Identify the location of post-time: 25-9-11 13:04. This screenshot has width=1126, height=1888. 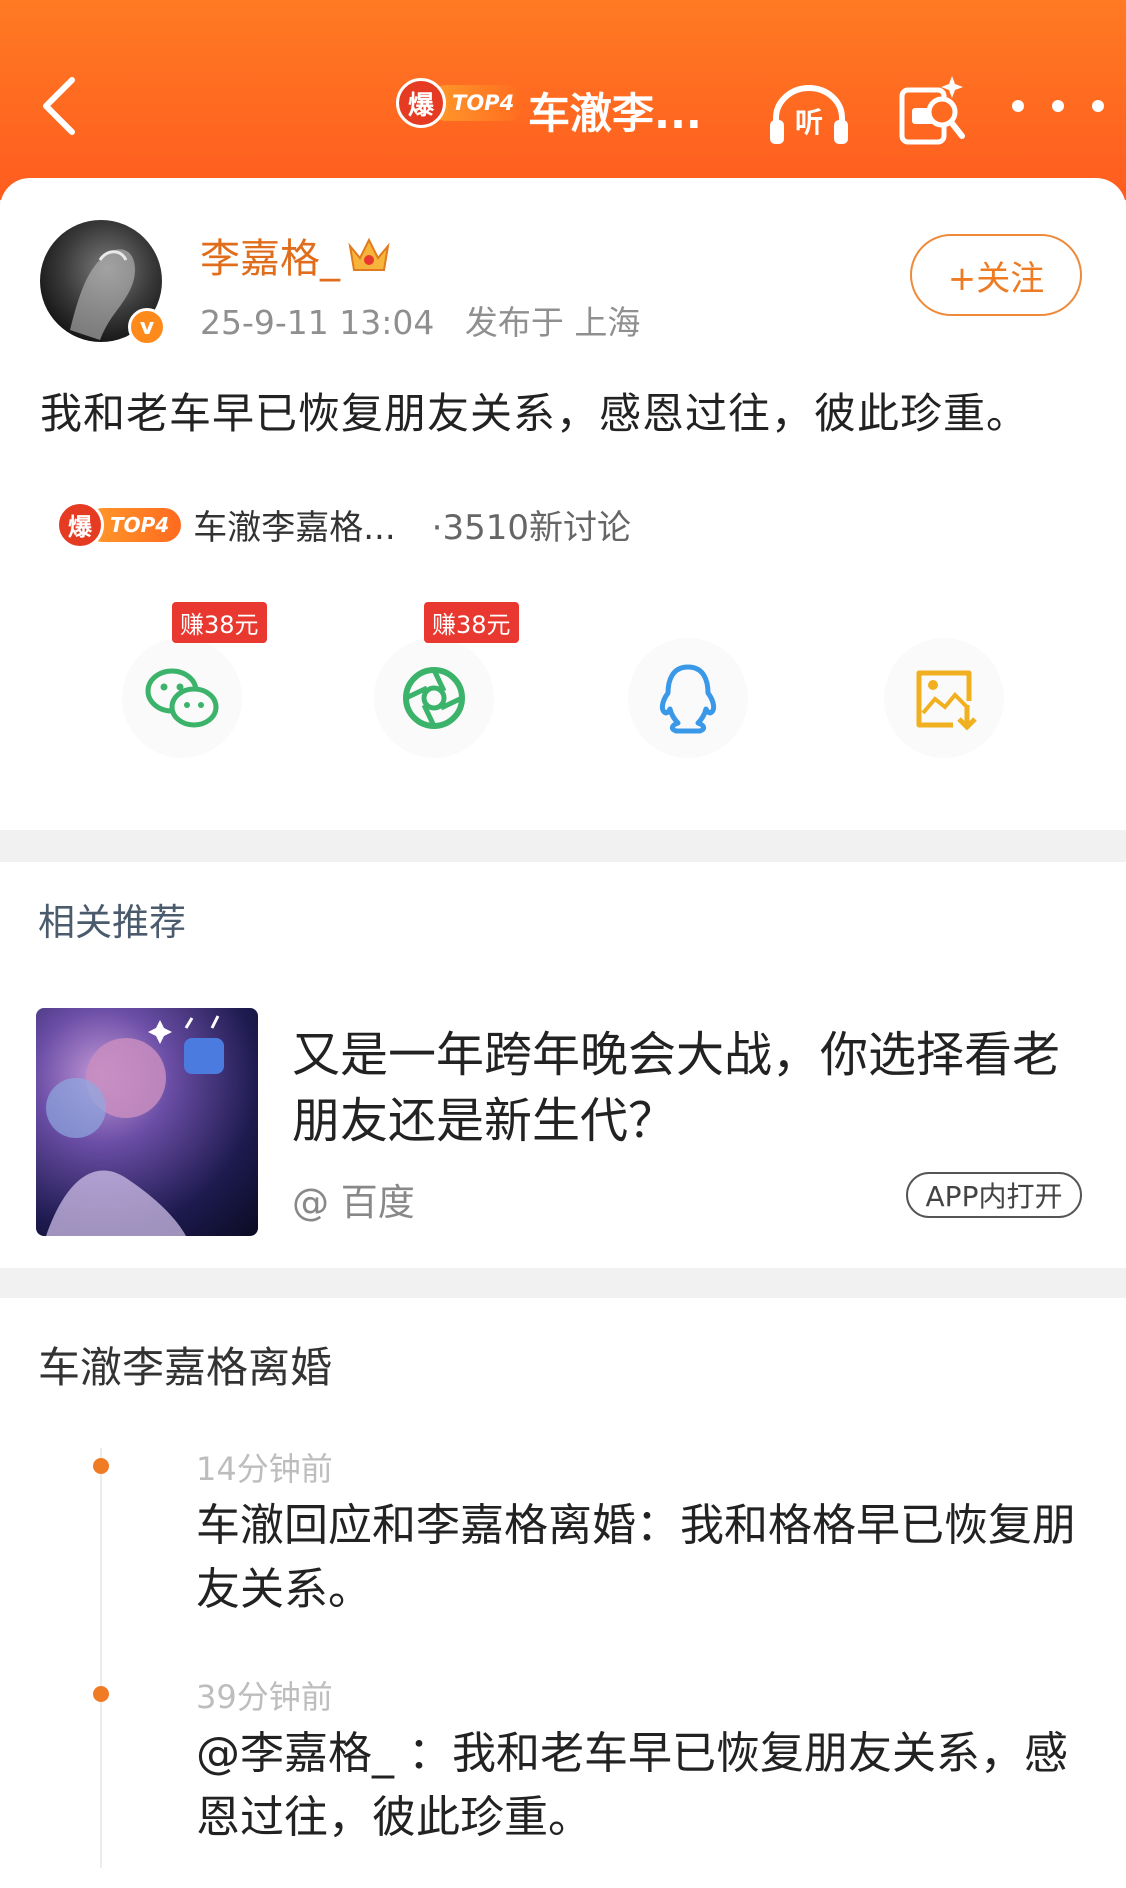
(317, 322).